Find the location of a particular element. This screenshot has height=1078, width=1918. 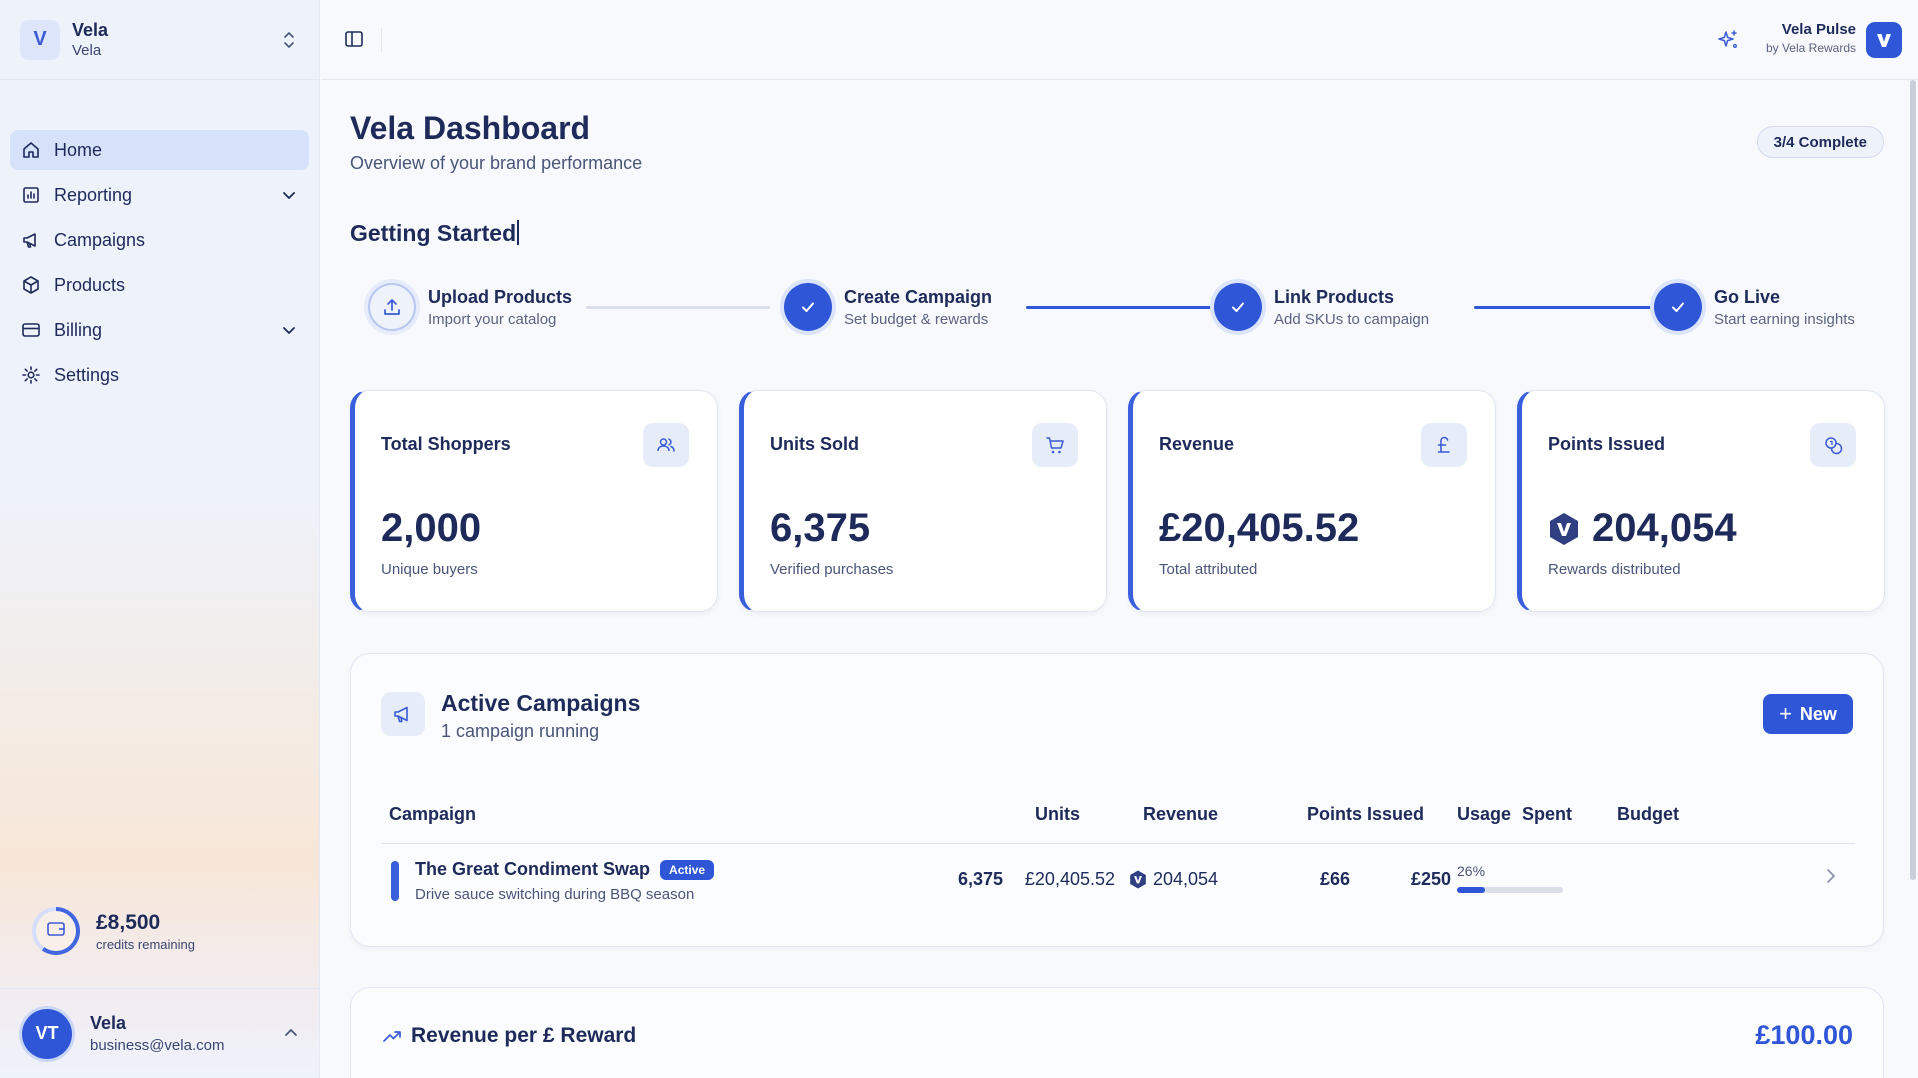

sidebar-item-label: Reporting is located at coordinates (93, 194).